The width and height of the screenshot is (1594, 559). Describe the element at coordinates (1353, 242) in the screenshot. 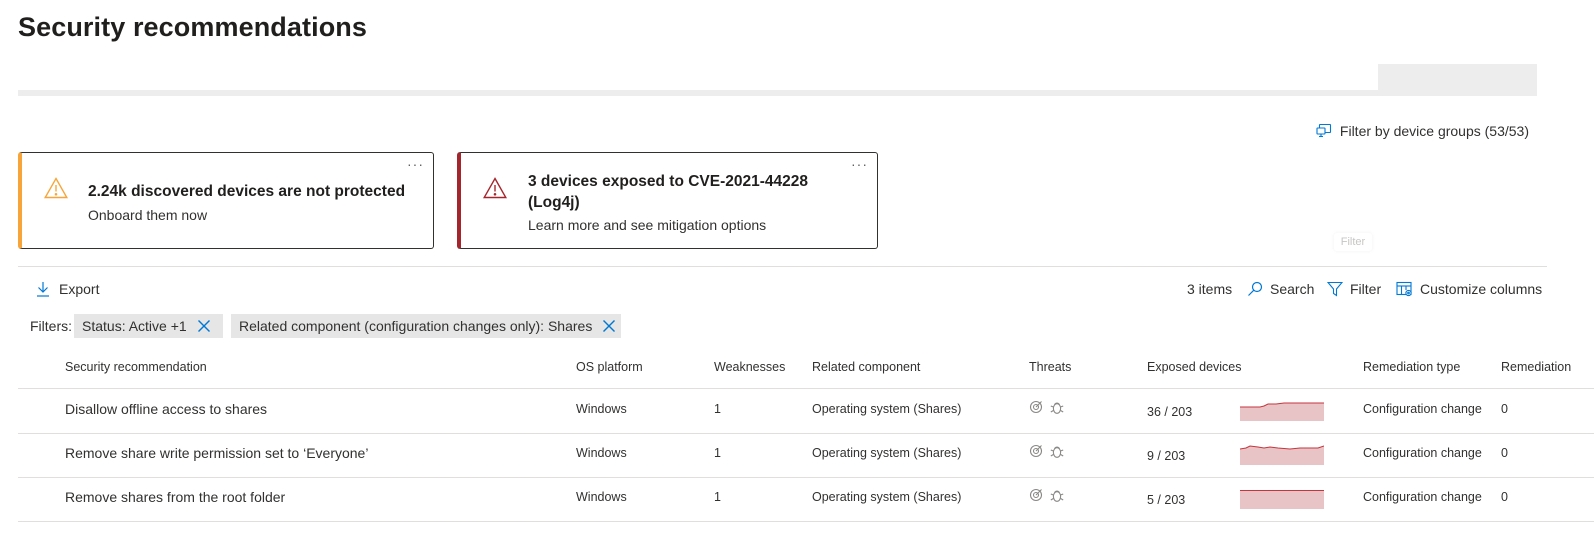

I see `filter-tooltip: Filter` at that location.